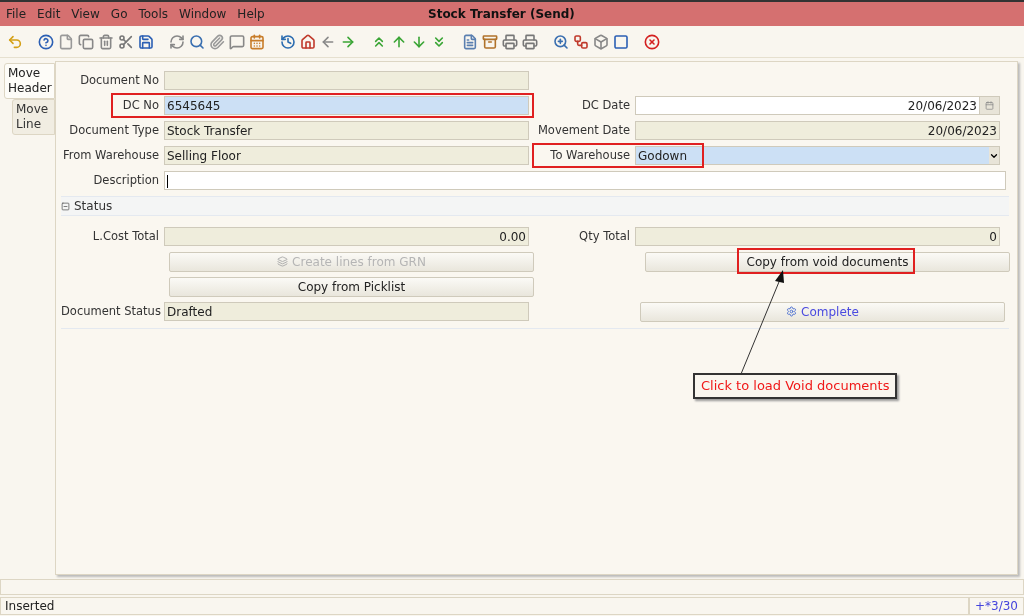  Describe the element at coordinates (85, 41) in the screenshot. I see `copy-icon` at that location.